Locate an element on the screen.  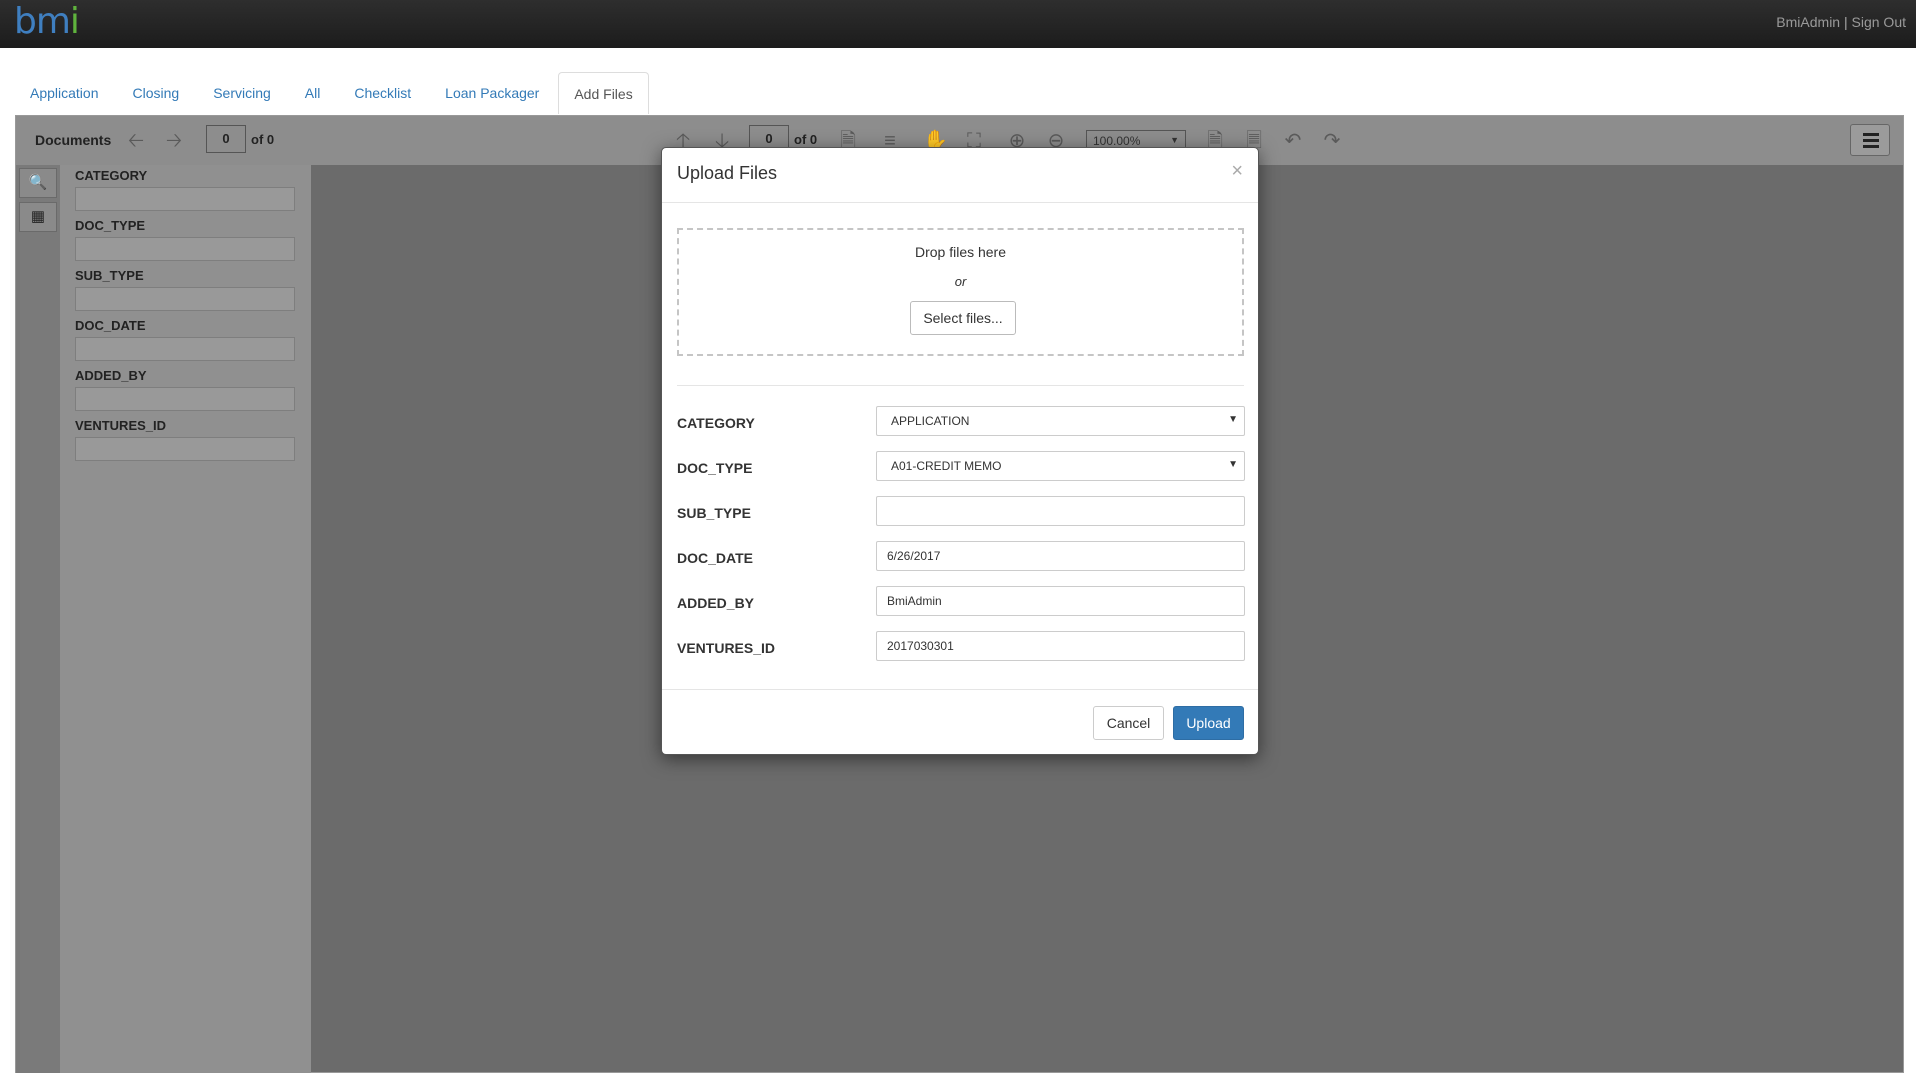
next-document-icon: 🡢 is located at coordinates (174, 141).